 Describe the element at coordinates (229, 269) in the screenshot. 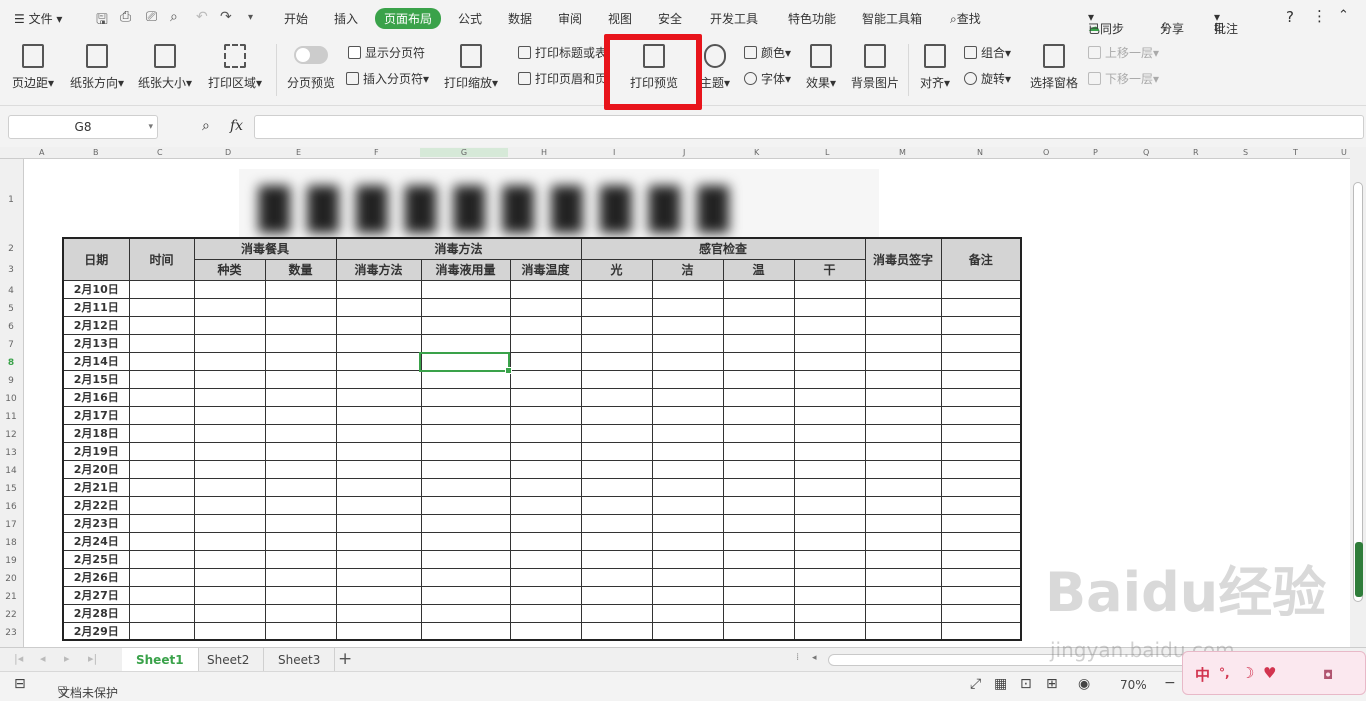

I see `subheader: 种类` at that location.